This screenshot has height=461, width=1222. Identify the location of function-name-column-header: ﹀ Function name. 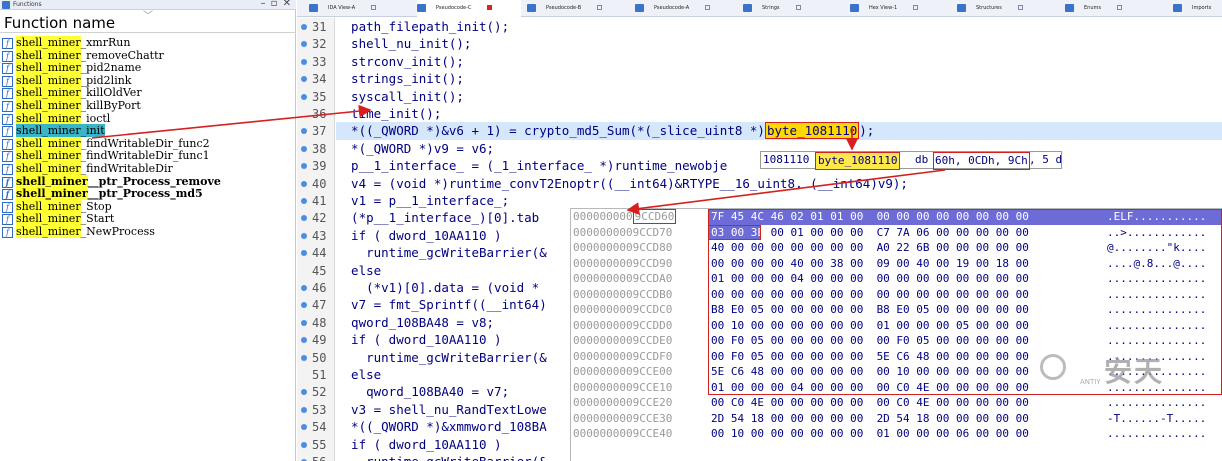
(148, 22).